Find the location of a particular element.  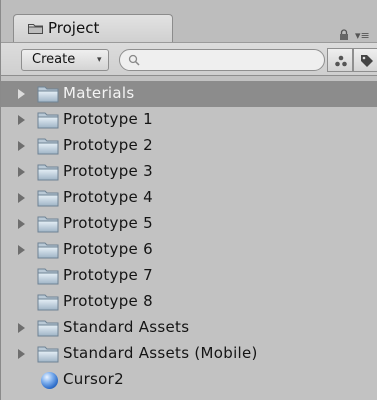

list-item-label: Prototype 6 is located at coordinates (108, 249).